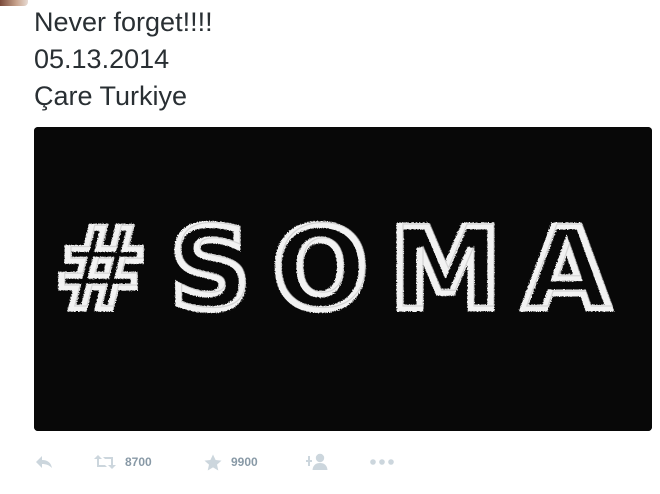 The height and width of the screenshot is (494, 660). Describe the element at coordinates (244, 462) in the screenshot. I see `favorite-count: 9900` at that location.